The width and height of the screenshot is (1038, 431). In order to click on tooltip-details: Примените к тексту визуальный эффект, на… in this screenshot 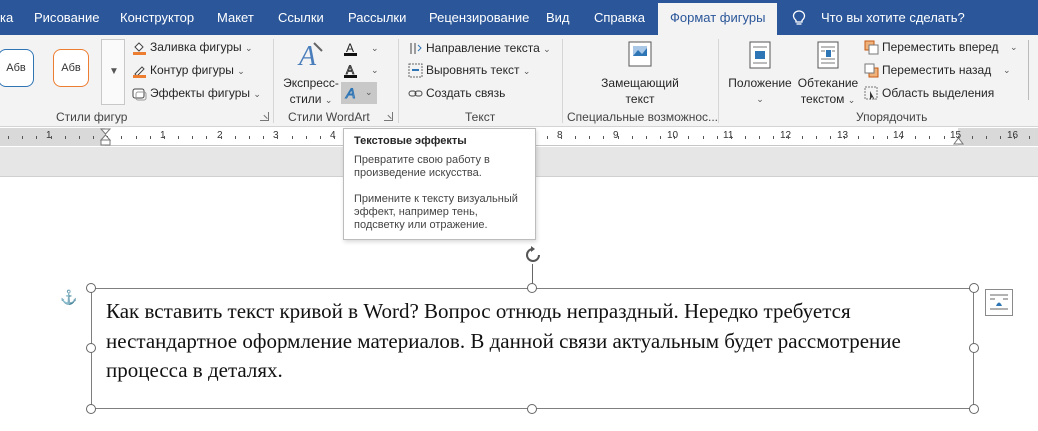, I will do `click(436, 212)`.